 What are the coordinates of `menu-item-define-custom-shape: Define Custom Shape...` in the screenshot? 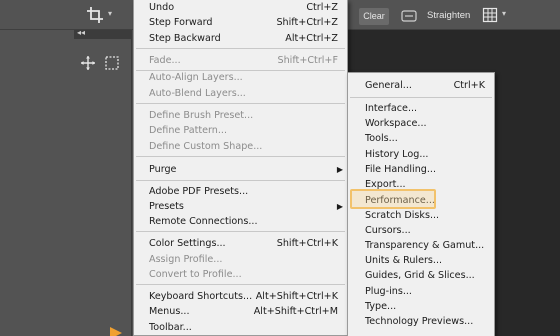 It's located at (240, 146).